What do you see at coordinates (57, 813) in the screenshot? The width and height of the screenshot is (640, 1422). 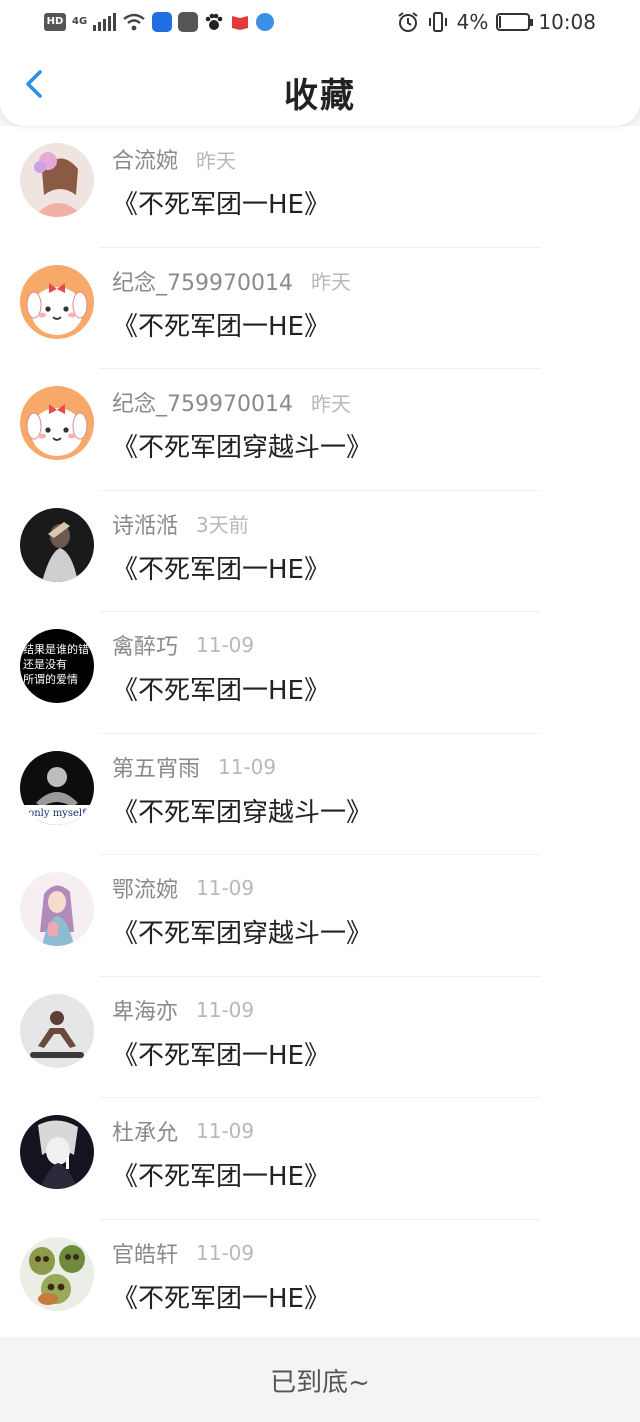 I see `avatar-caption: only myself` at bounding box center [57, 813].